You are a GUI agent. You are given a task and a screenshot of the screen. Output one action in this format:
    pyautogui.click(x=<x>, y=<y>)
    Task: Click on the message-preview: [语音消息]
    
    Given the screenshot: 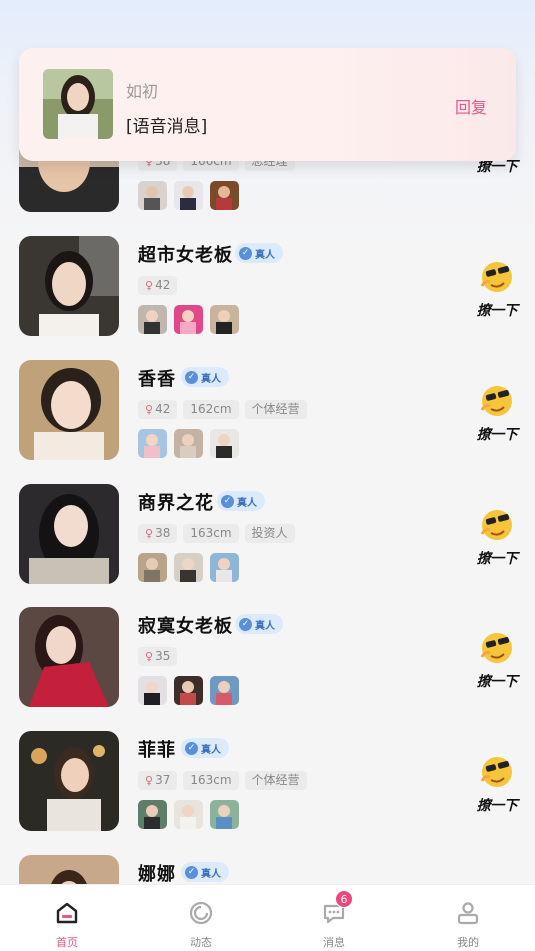 What is the action you would take?
    pyautogui.click(x=167, y=127)
    